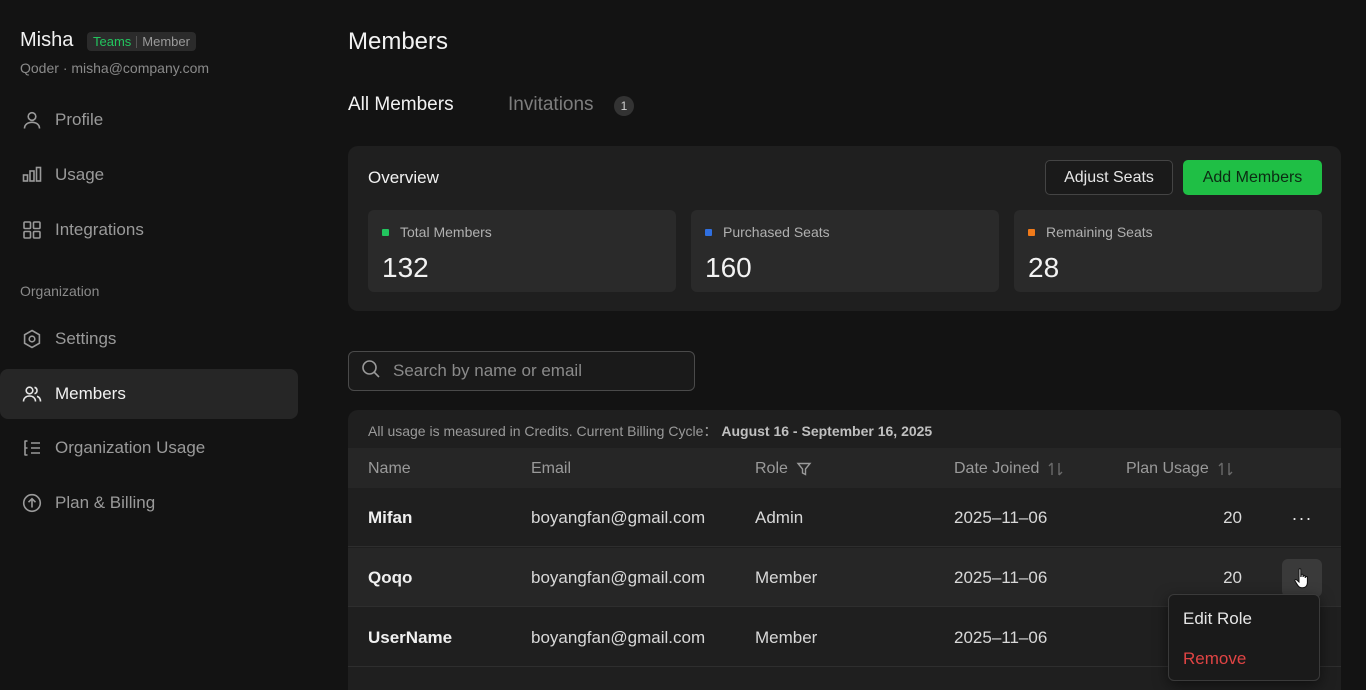  What do you see at coordinates (32, 503) in the screenshot?
I see `upgrade-arrow-icon` at bounding box center [32, 503].